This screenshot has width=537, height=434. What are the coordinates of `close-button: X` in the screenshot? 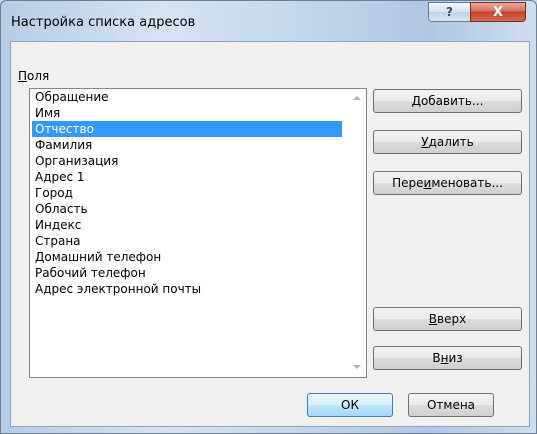 It's located at (498, 12).